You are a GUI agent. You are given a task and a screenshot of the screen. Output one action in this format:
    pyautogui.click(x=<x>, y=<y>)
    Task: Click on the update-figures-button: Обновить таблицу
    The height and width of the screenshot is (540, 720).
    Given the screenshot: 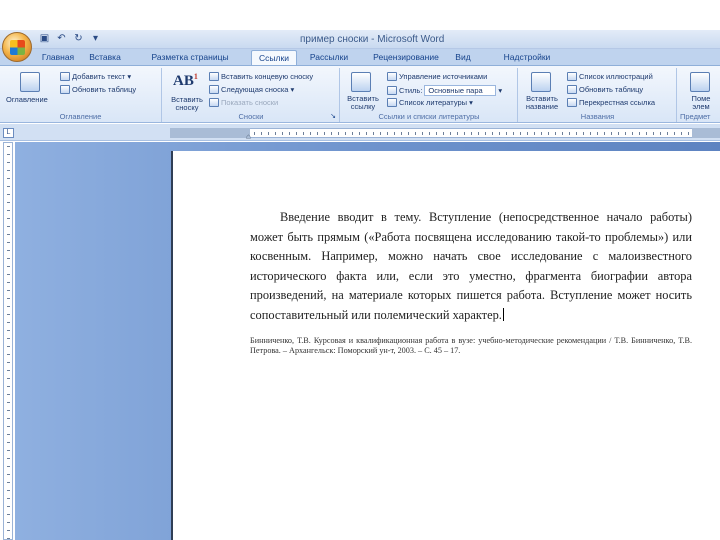 What is the action you would take?
    pyautogui.click(x=605, y=89)
    